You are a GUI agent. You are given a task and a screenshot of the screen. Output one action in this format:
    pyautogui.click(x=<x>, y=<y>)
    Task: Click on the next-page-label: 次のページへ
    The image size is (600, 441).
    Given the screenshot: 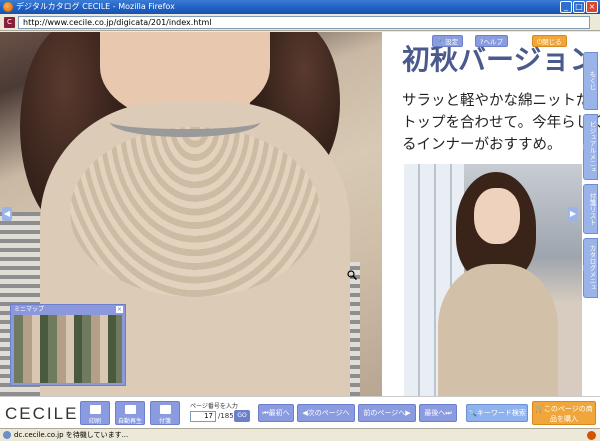 What is the action you would take?
    pyautogui.click(x=328, y=413)
    